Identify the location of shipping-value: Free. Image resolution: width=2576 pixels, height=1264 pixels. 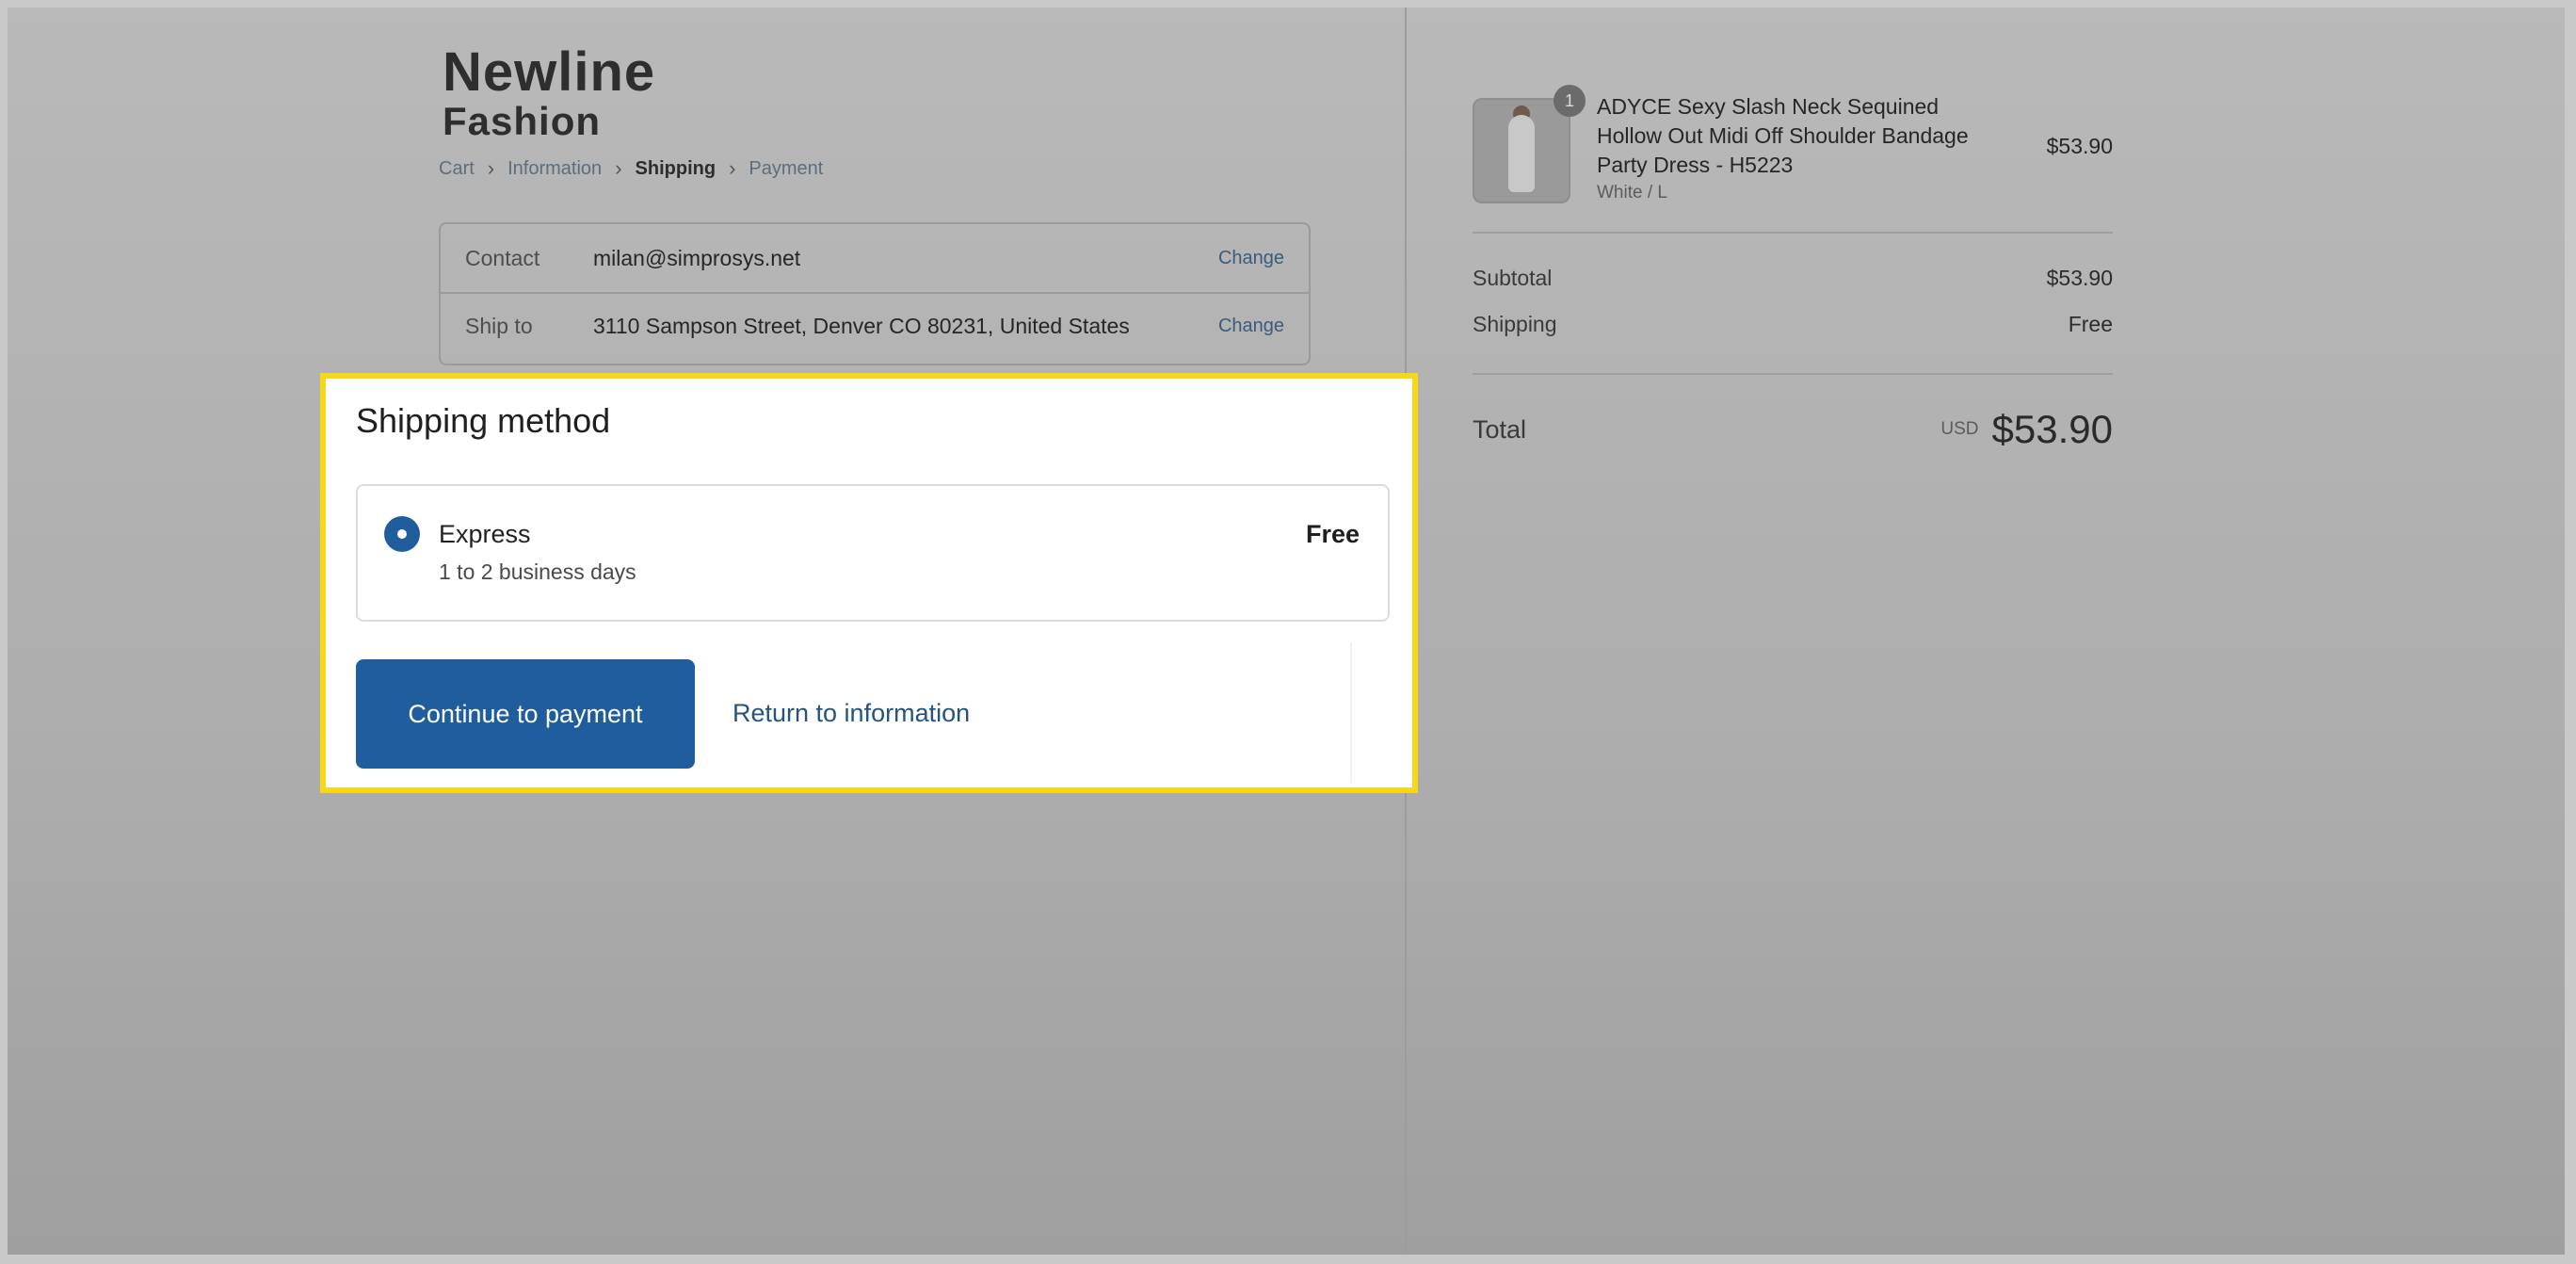
(2090, 324).